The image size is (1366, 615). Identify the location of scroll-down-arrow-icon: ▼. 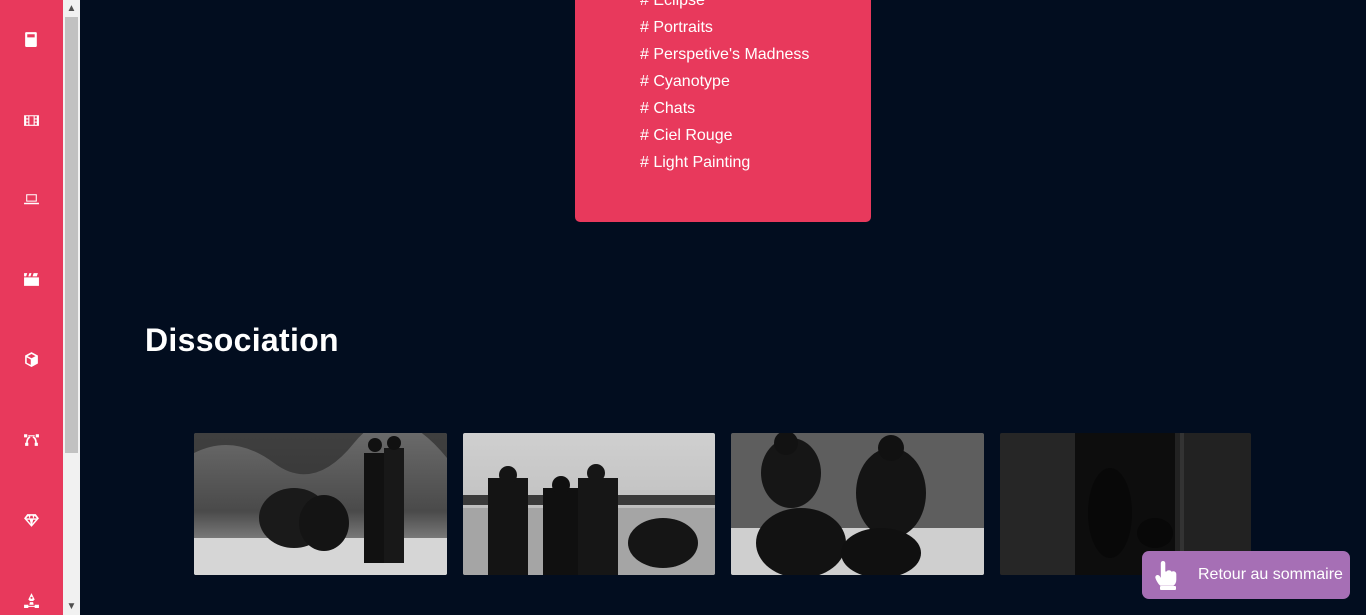
(71, 606).